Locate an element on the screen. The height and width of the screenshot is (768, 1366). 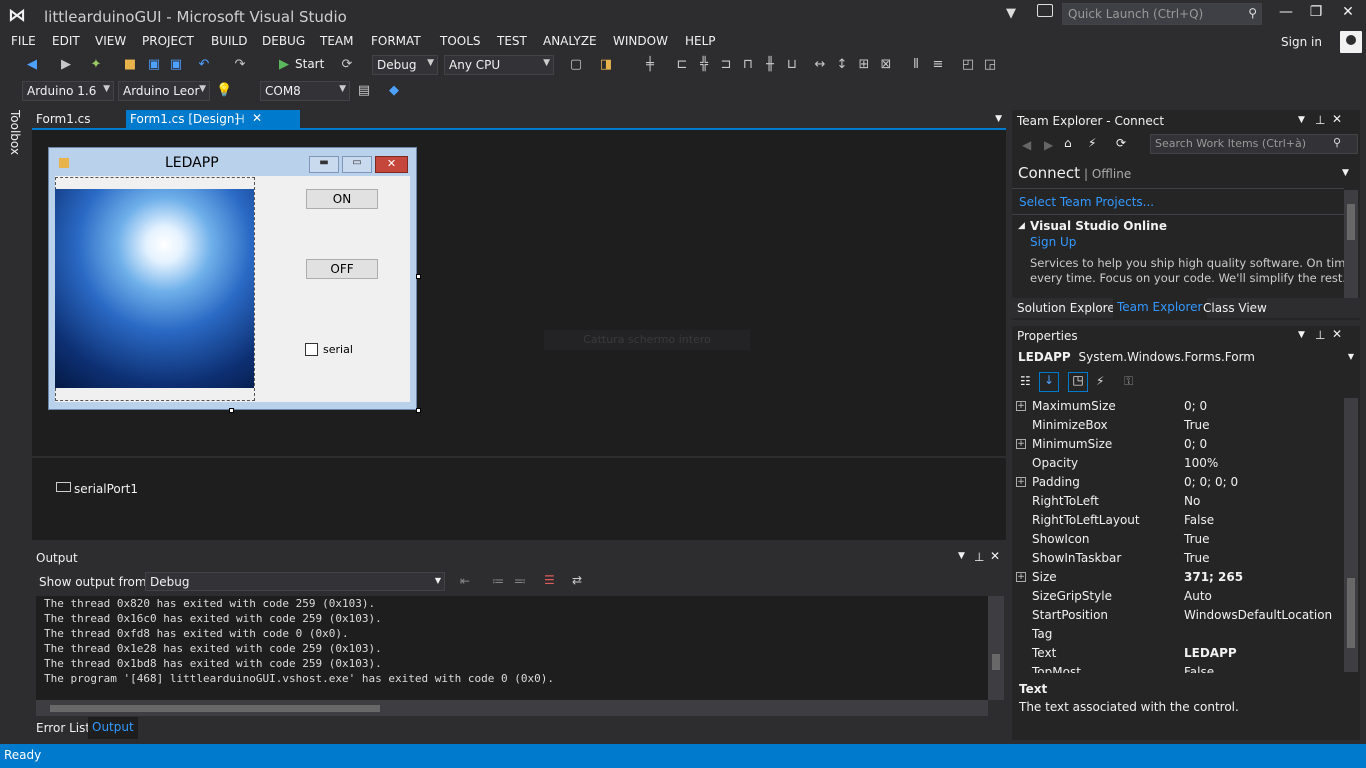
toolbox-tab: Toolbox is located at coordinates (15, 132).